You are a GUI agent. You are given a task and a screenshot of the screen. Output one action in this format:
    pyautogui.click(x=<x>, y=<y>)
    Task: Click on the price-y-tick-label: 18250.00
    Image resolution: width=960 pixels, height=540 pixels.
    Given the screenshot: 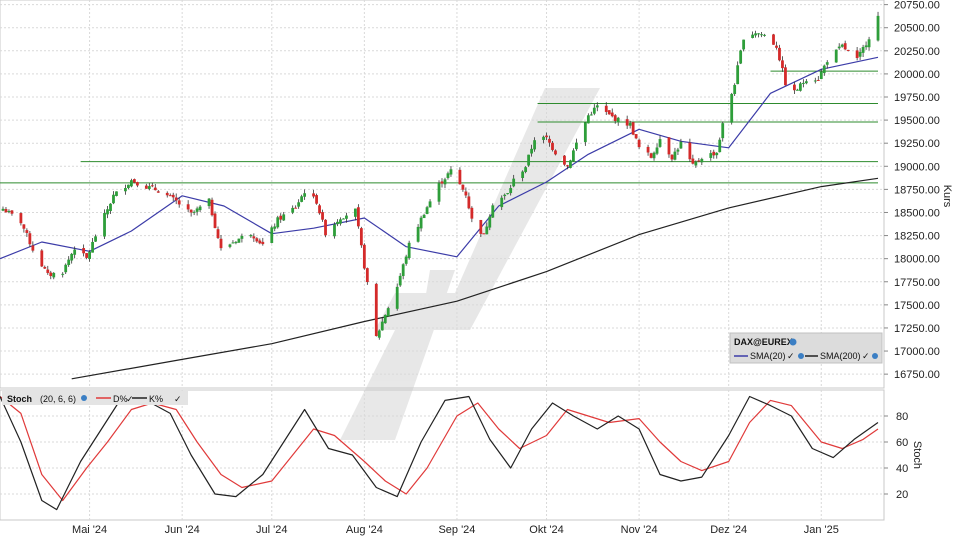 What is the action you would take?
    pyautogui.click(x=917, y=237)
    